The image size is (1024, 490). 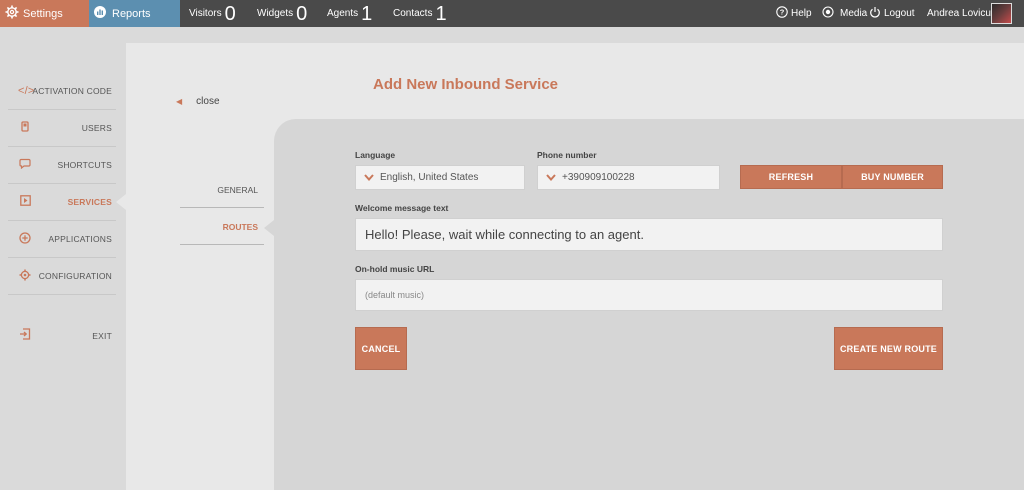 I want to click on avatar, so click(x=1001, y=13).